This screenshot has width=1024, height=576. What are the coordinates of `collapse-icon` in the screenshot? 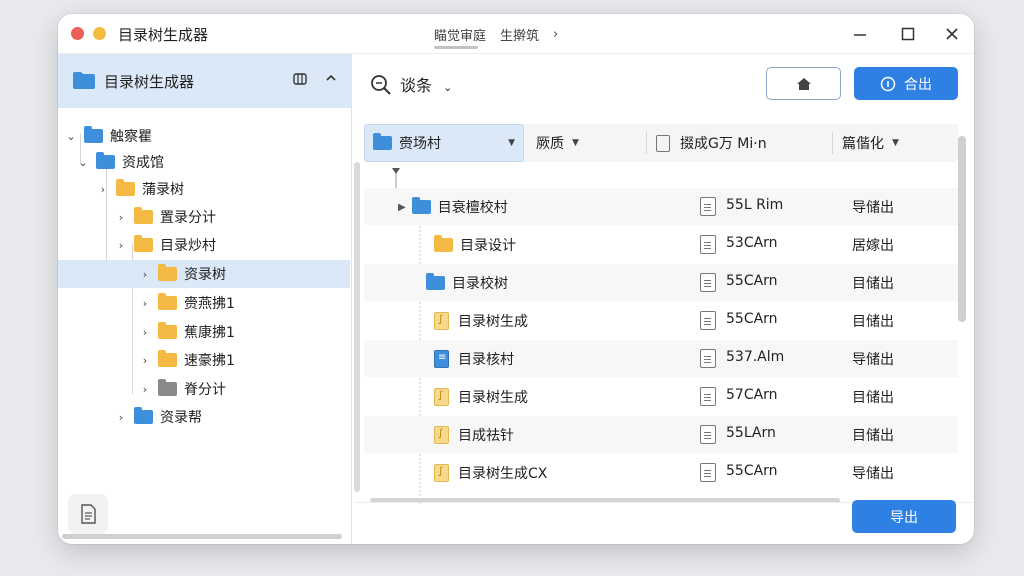 It's located at (331, 80).